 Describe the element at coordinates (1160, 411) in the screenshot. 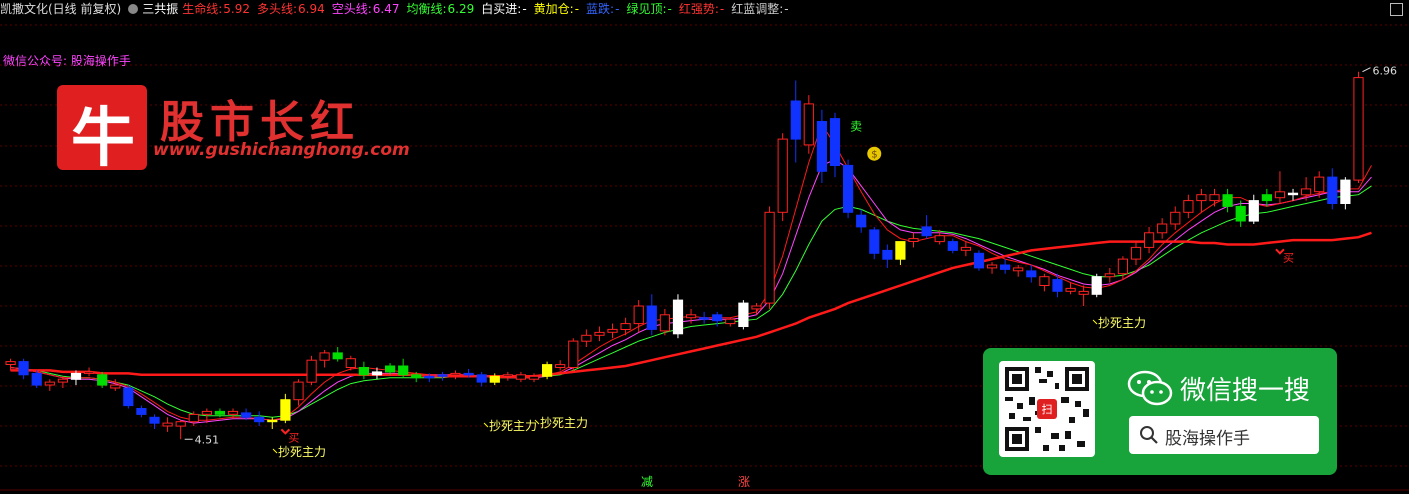

I see `wechat-search-card: 扫 微信搜一搜 股海操作手` at that location.